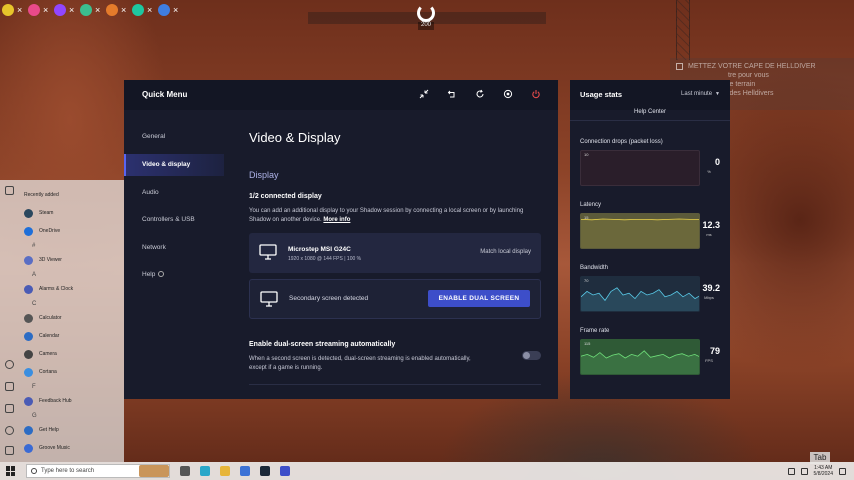 The height and width of the screenshot is (480, 854). Describe the element at coordinates (9, 408) in the screenshot. I see `pictures-icon` at that location.